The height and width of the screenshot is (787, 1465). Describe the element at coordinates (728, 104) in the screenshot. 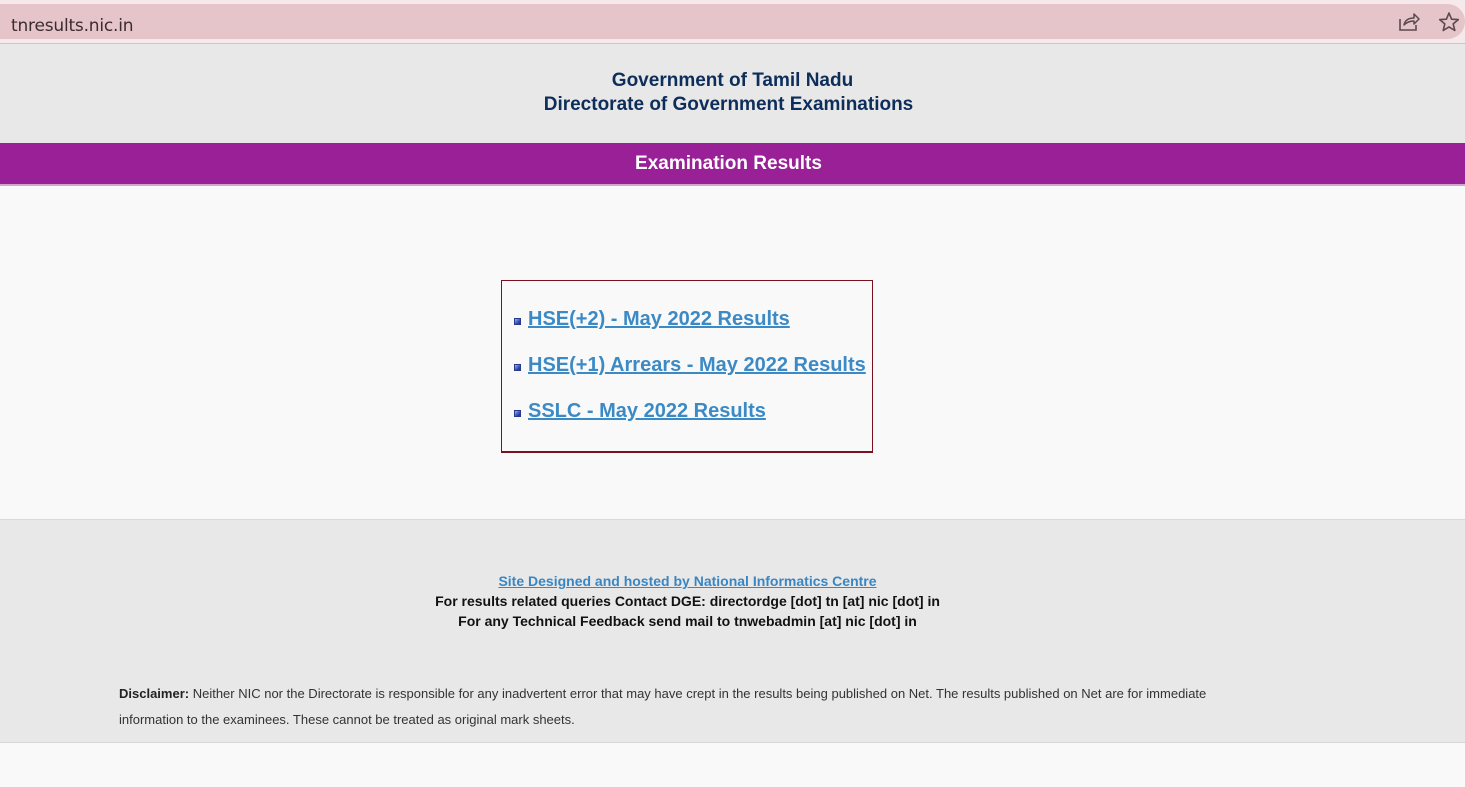

I see `header-directorate-title: Directorate of Government Examinations` at that location.